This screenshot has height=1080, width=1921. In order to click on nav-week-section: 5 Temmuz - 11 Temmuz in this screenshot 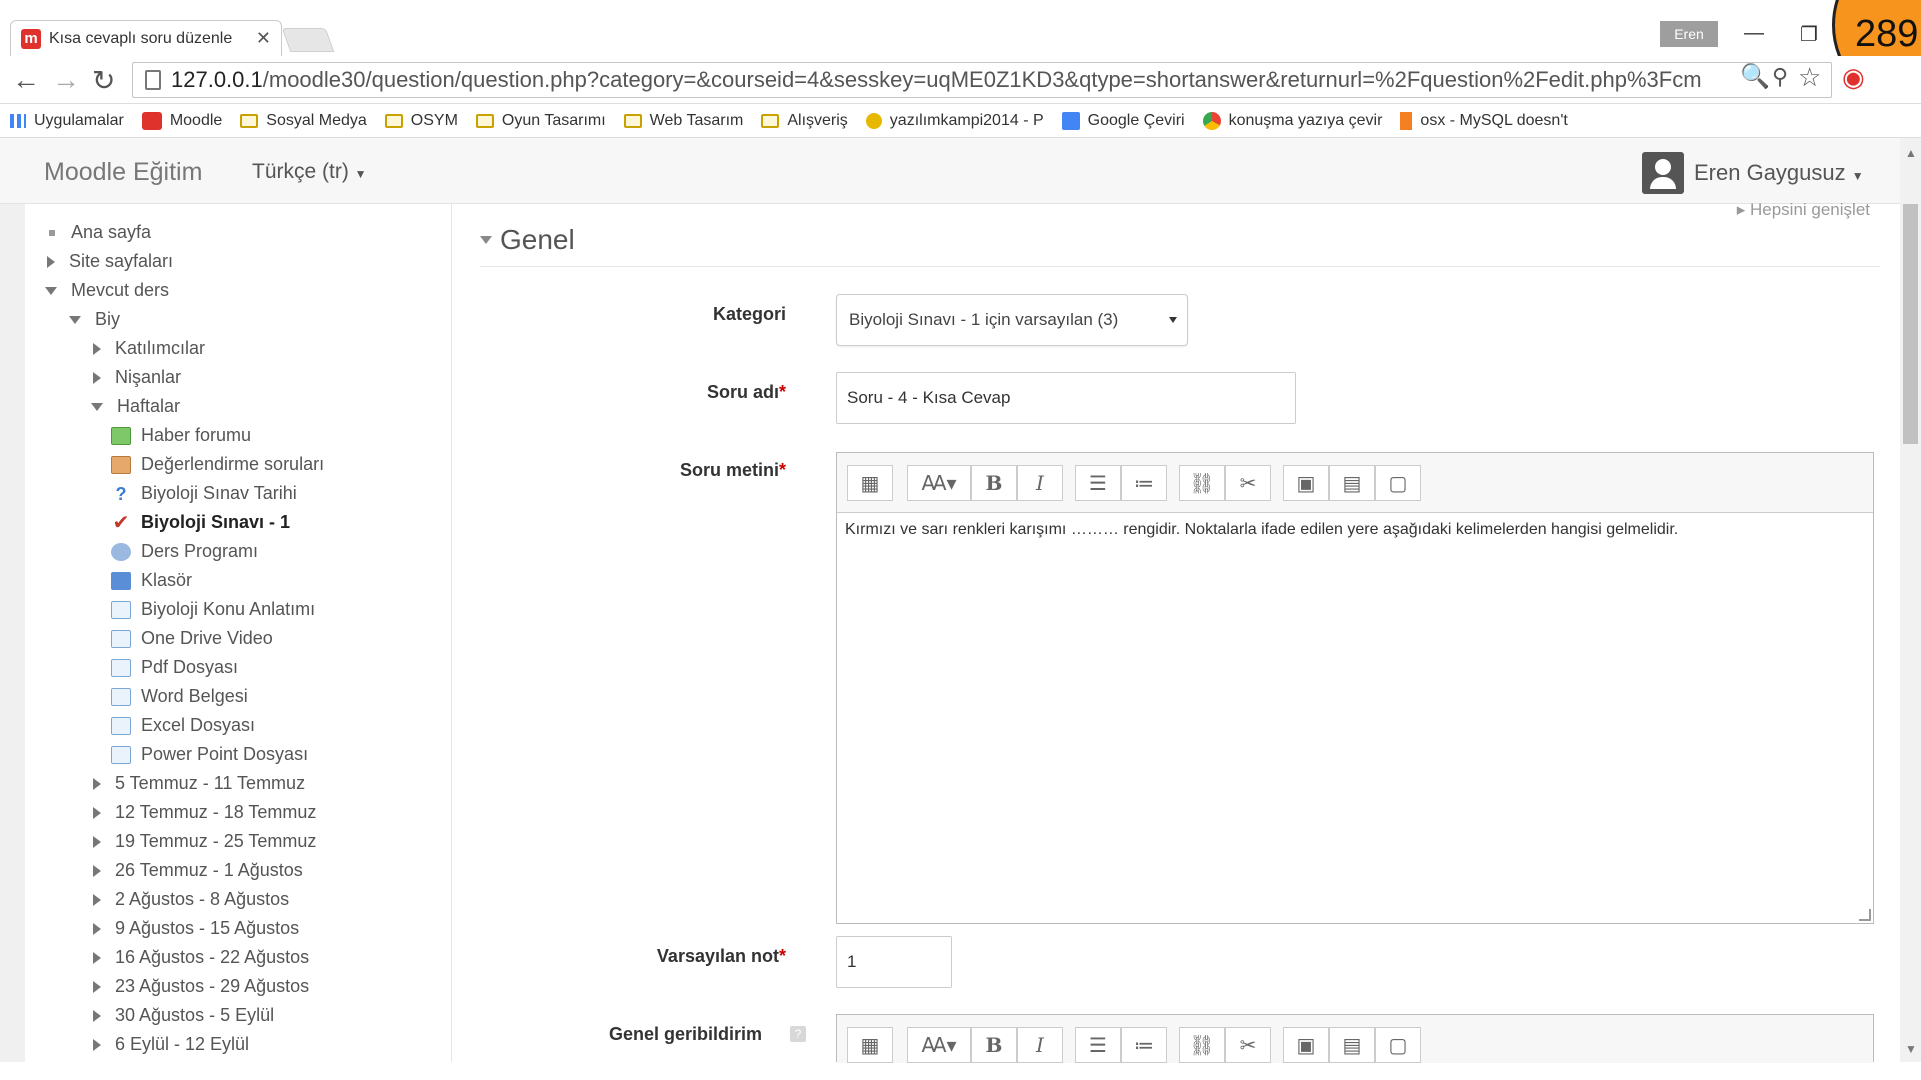, I will do `click(199, 783)`.